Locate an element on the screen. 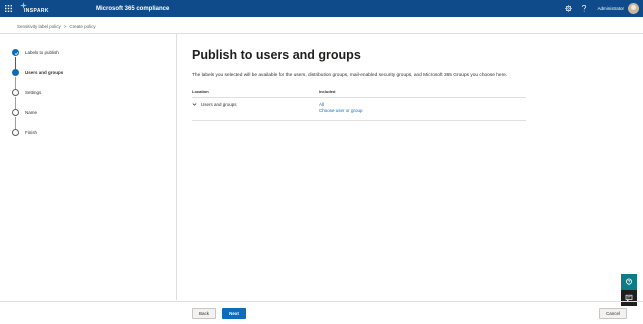 The image size is (643, 324). gear-icon is located at coordinates (568, 8).